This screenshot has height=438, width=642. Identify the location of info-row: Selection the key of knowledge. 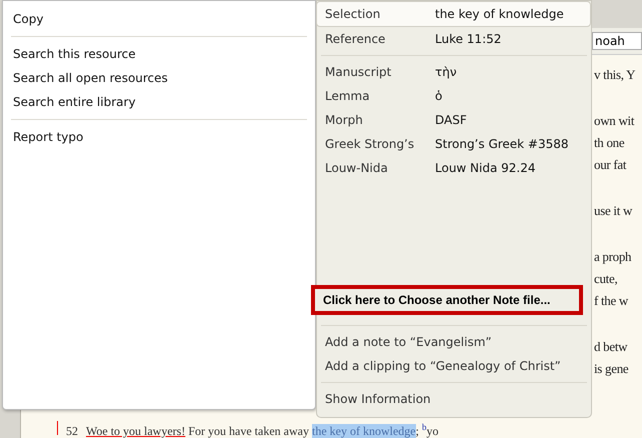
(453, 14).